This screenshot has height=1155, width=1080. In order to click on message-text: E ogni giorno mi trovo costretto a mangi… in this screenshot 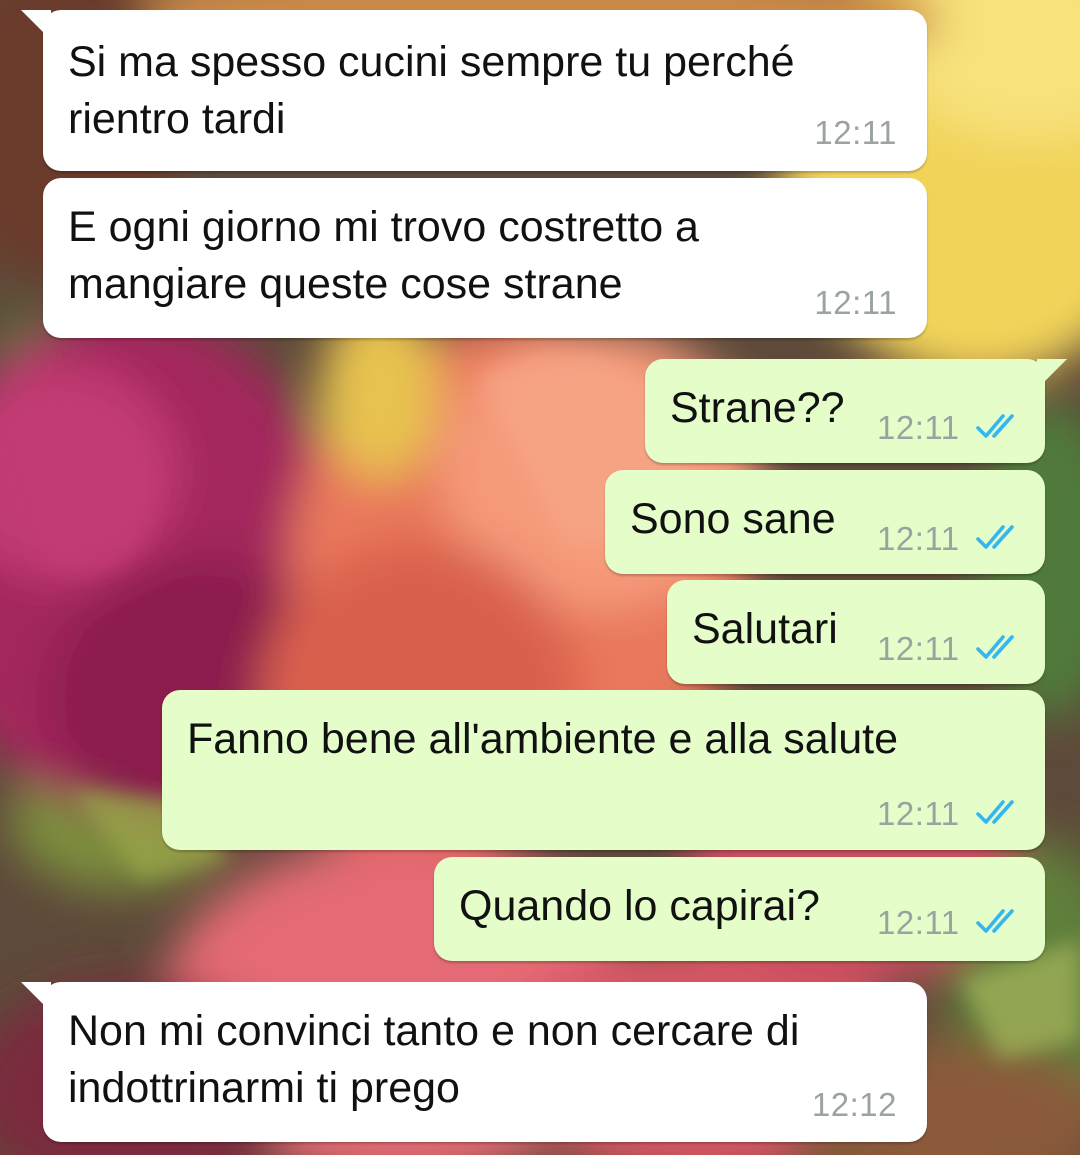, I will do `click(383, 255)`.